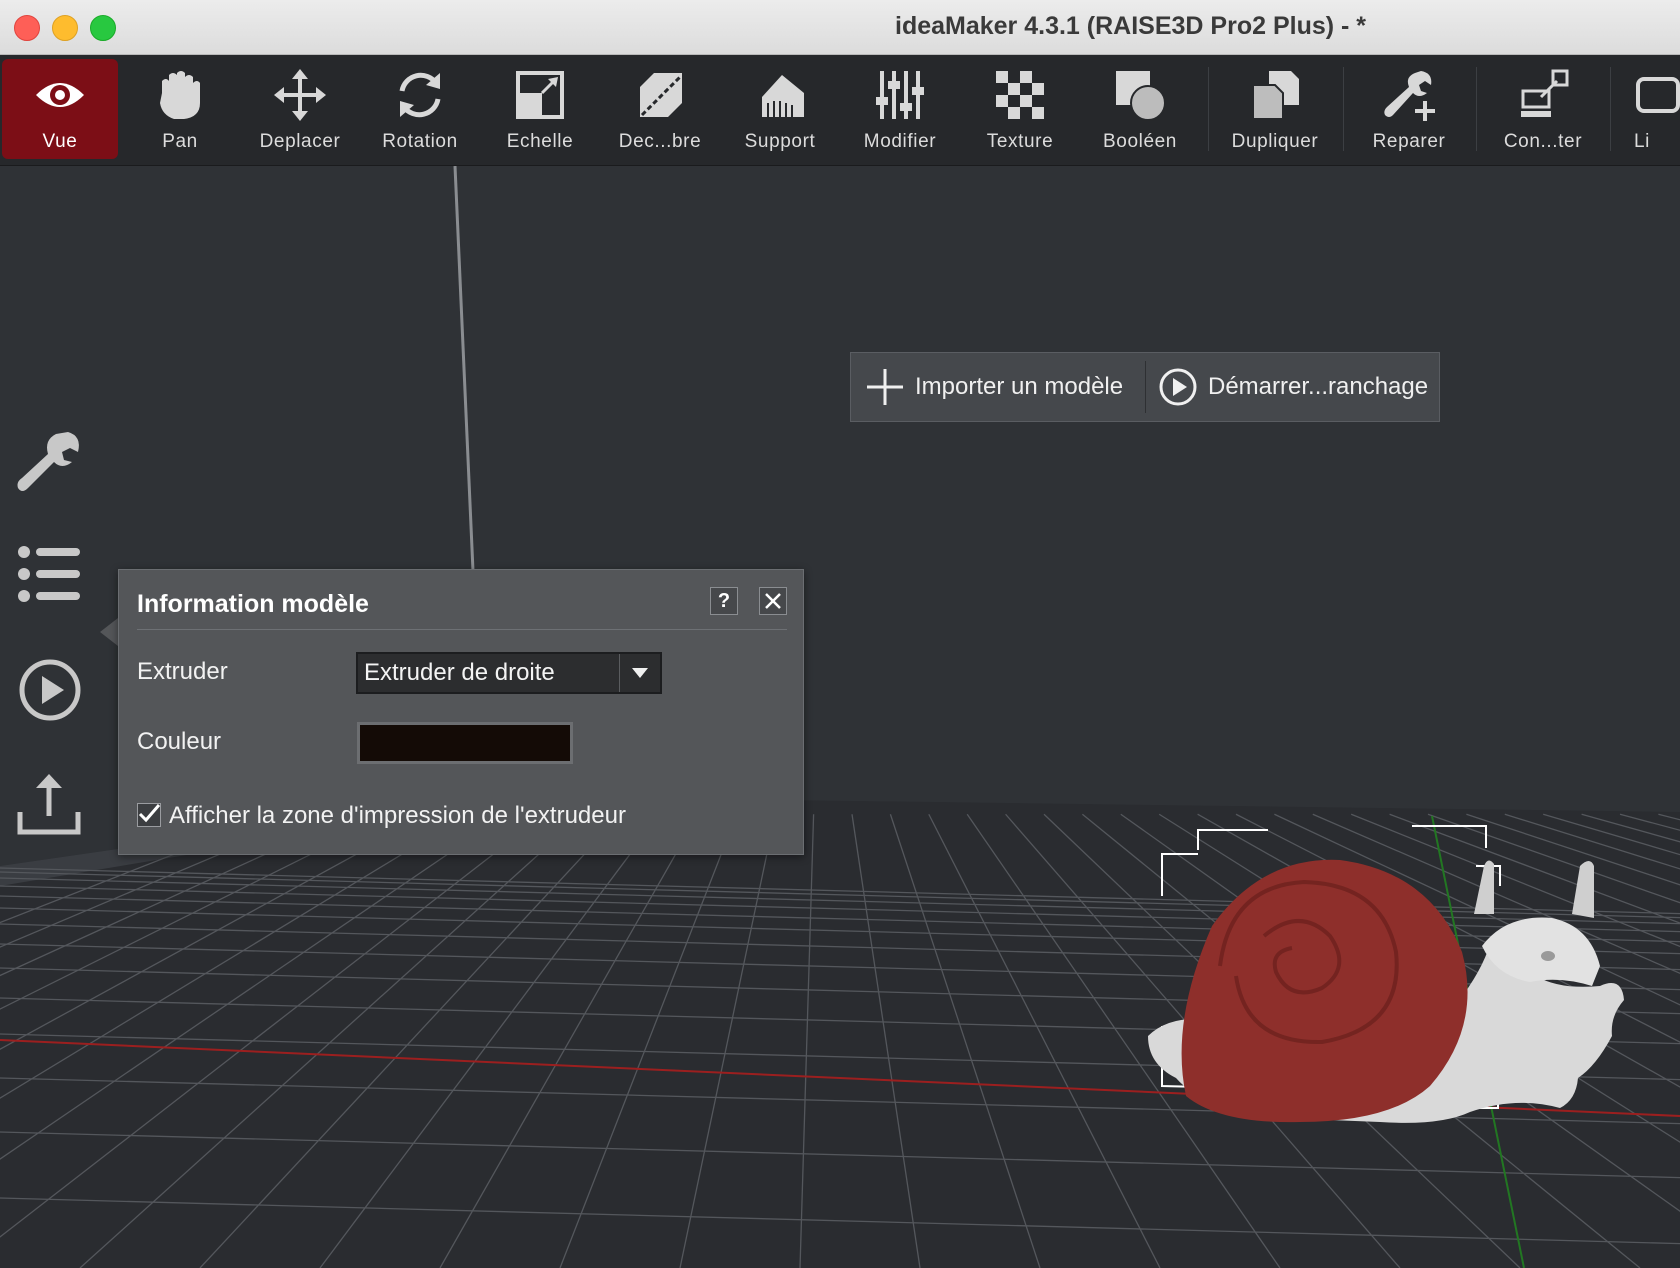 Image resolution: width=1680 pixels, height=1268 pixels. I want to click on toolbar-label: Rotation, so click(420, 141).